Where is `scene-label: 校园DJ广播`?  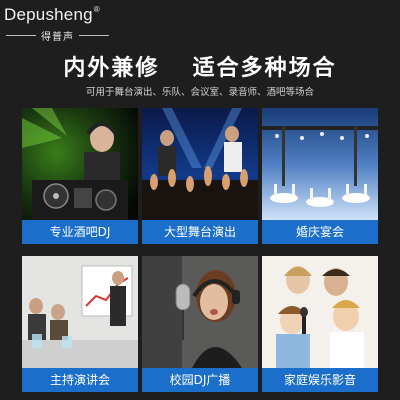 scene-label: 校园DJ广播 is located at coordinates (200, 380).